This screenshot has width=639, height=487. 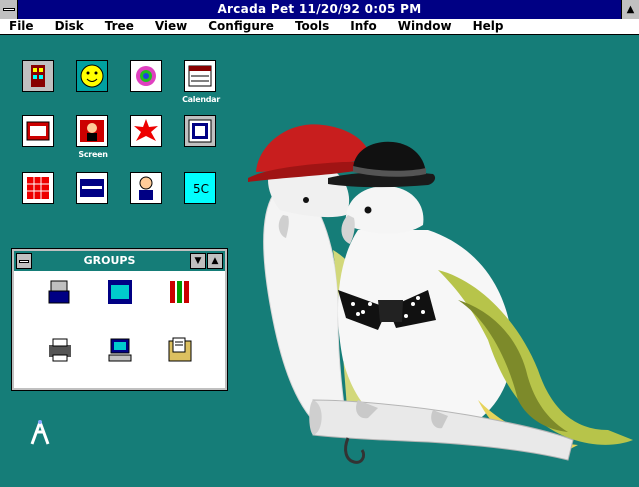 I want to click on red-window-icon, so click(x=38, y=131).